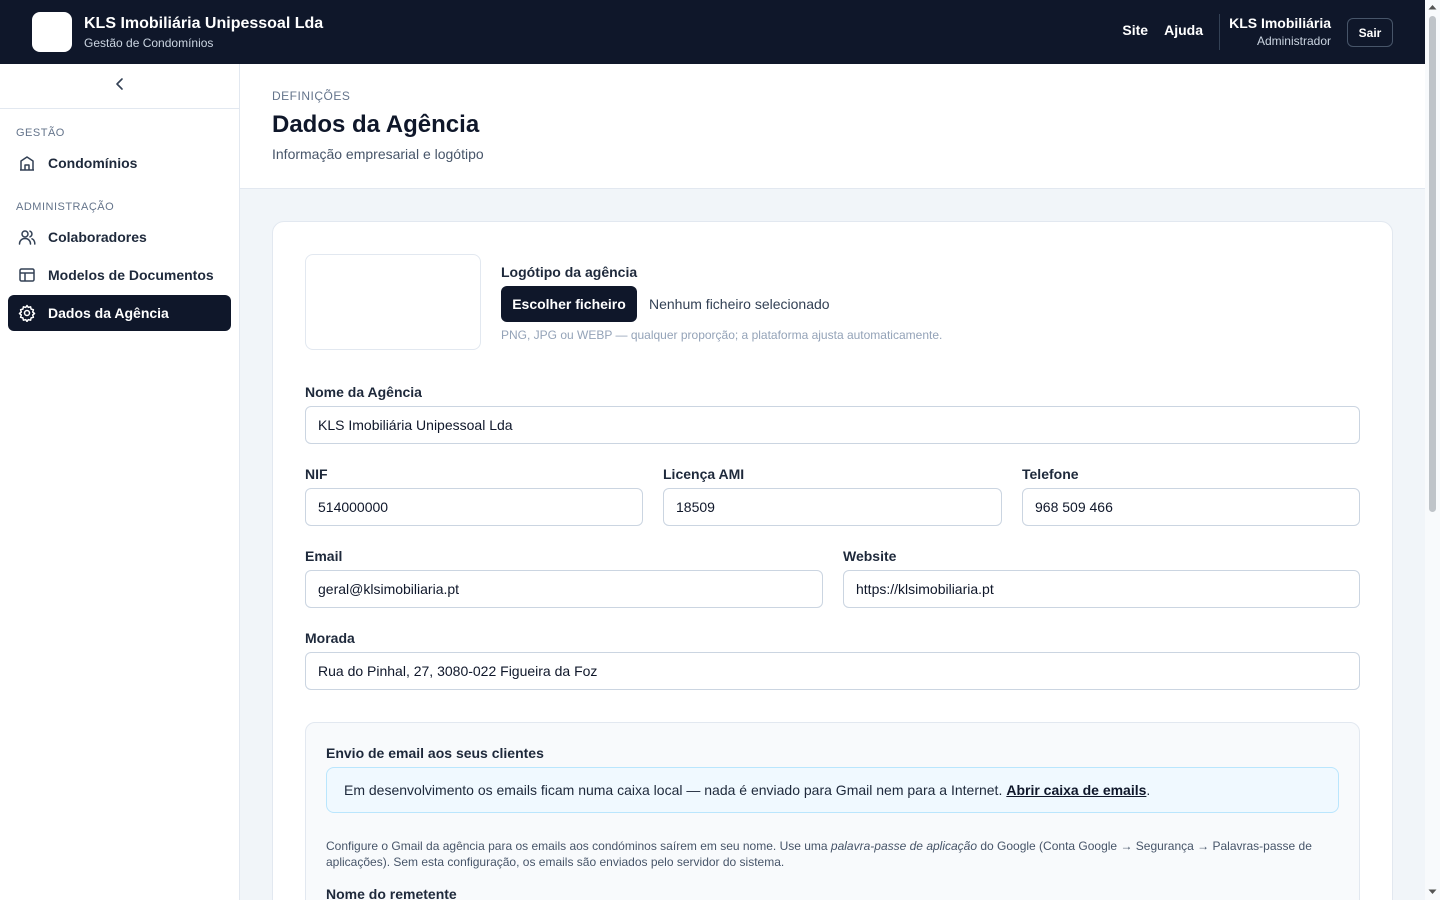  I want to click on scroll-thumb, so click(1432, 264).